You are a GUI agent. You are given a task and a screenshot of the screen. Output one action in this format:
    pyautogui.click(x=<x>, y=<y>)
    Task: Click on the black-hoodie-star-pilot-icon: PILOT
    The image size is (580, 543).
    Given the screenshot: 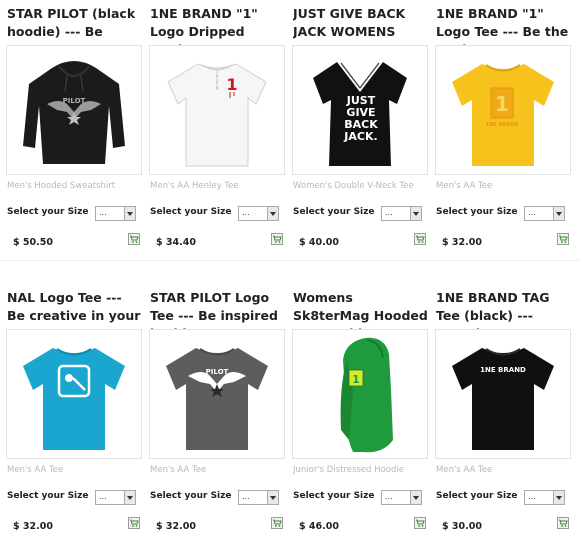 What is the action you would take?
    pyautogui.click(x=74, y=112)
    